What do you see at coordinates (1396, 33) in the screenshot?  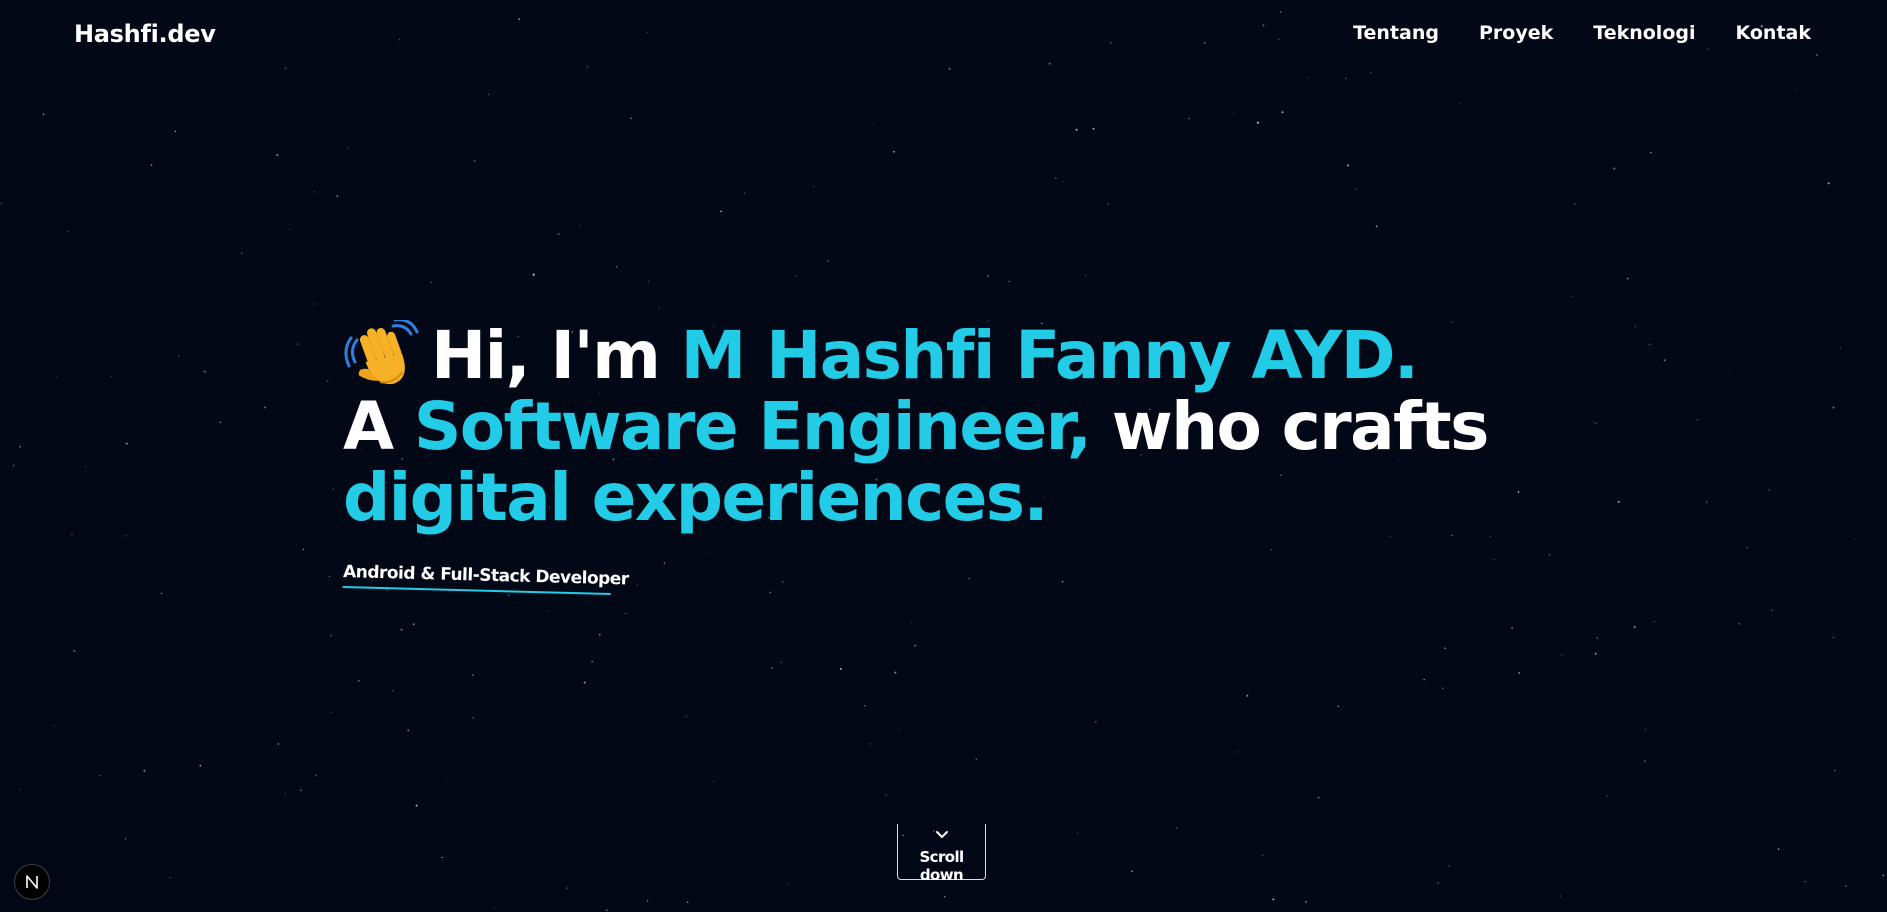 I see `nav-link-tentang: Tentang` at bounding box center [1396, 33].